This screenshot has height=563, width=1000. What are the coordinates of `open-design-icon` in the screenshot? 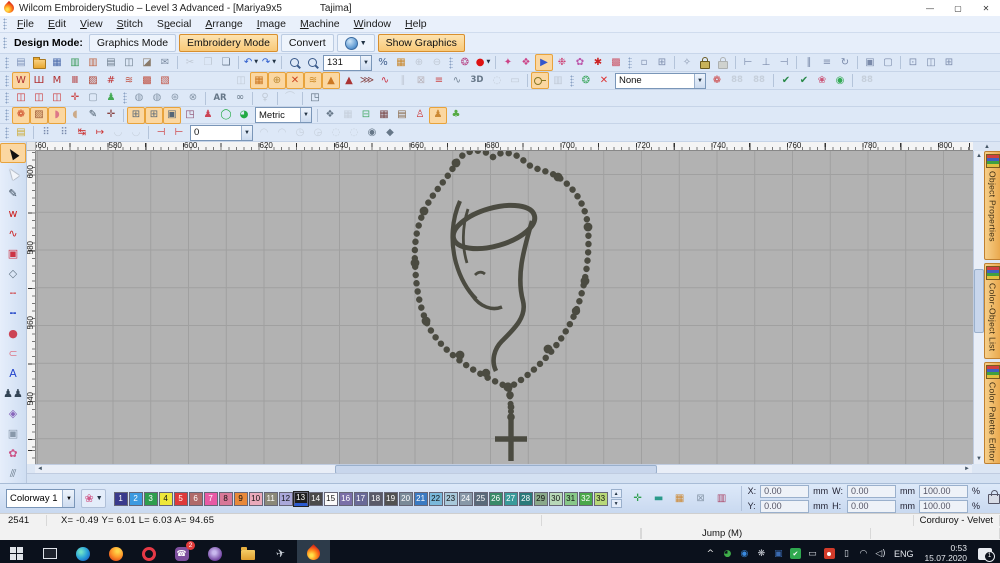 It's located at (39, 62).